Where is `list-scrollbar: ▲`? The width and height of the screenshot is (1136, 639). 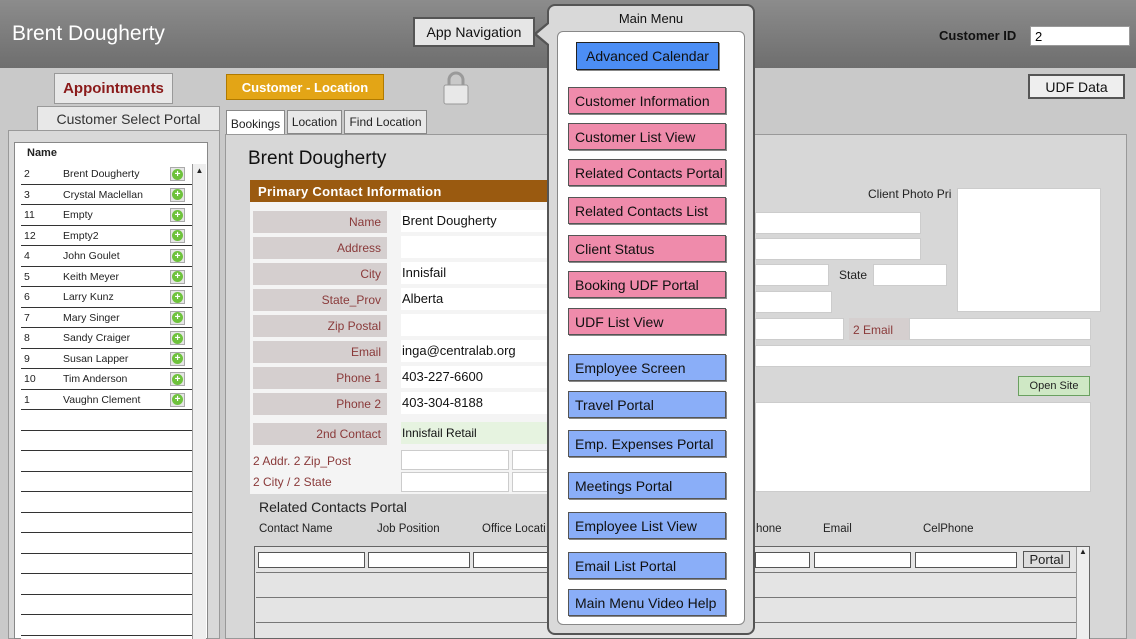 list-scrollbar: ▲ is located at coordinates (199, 401).